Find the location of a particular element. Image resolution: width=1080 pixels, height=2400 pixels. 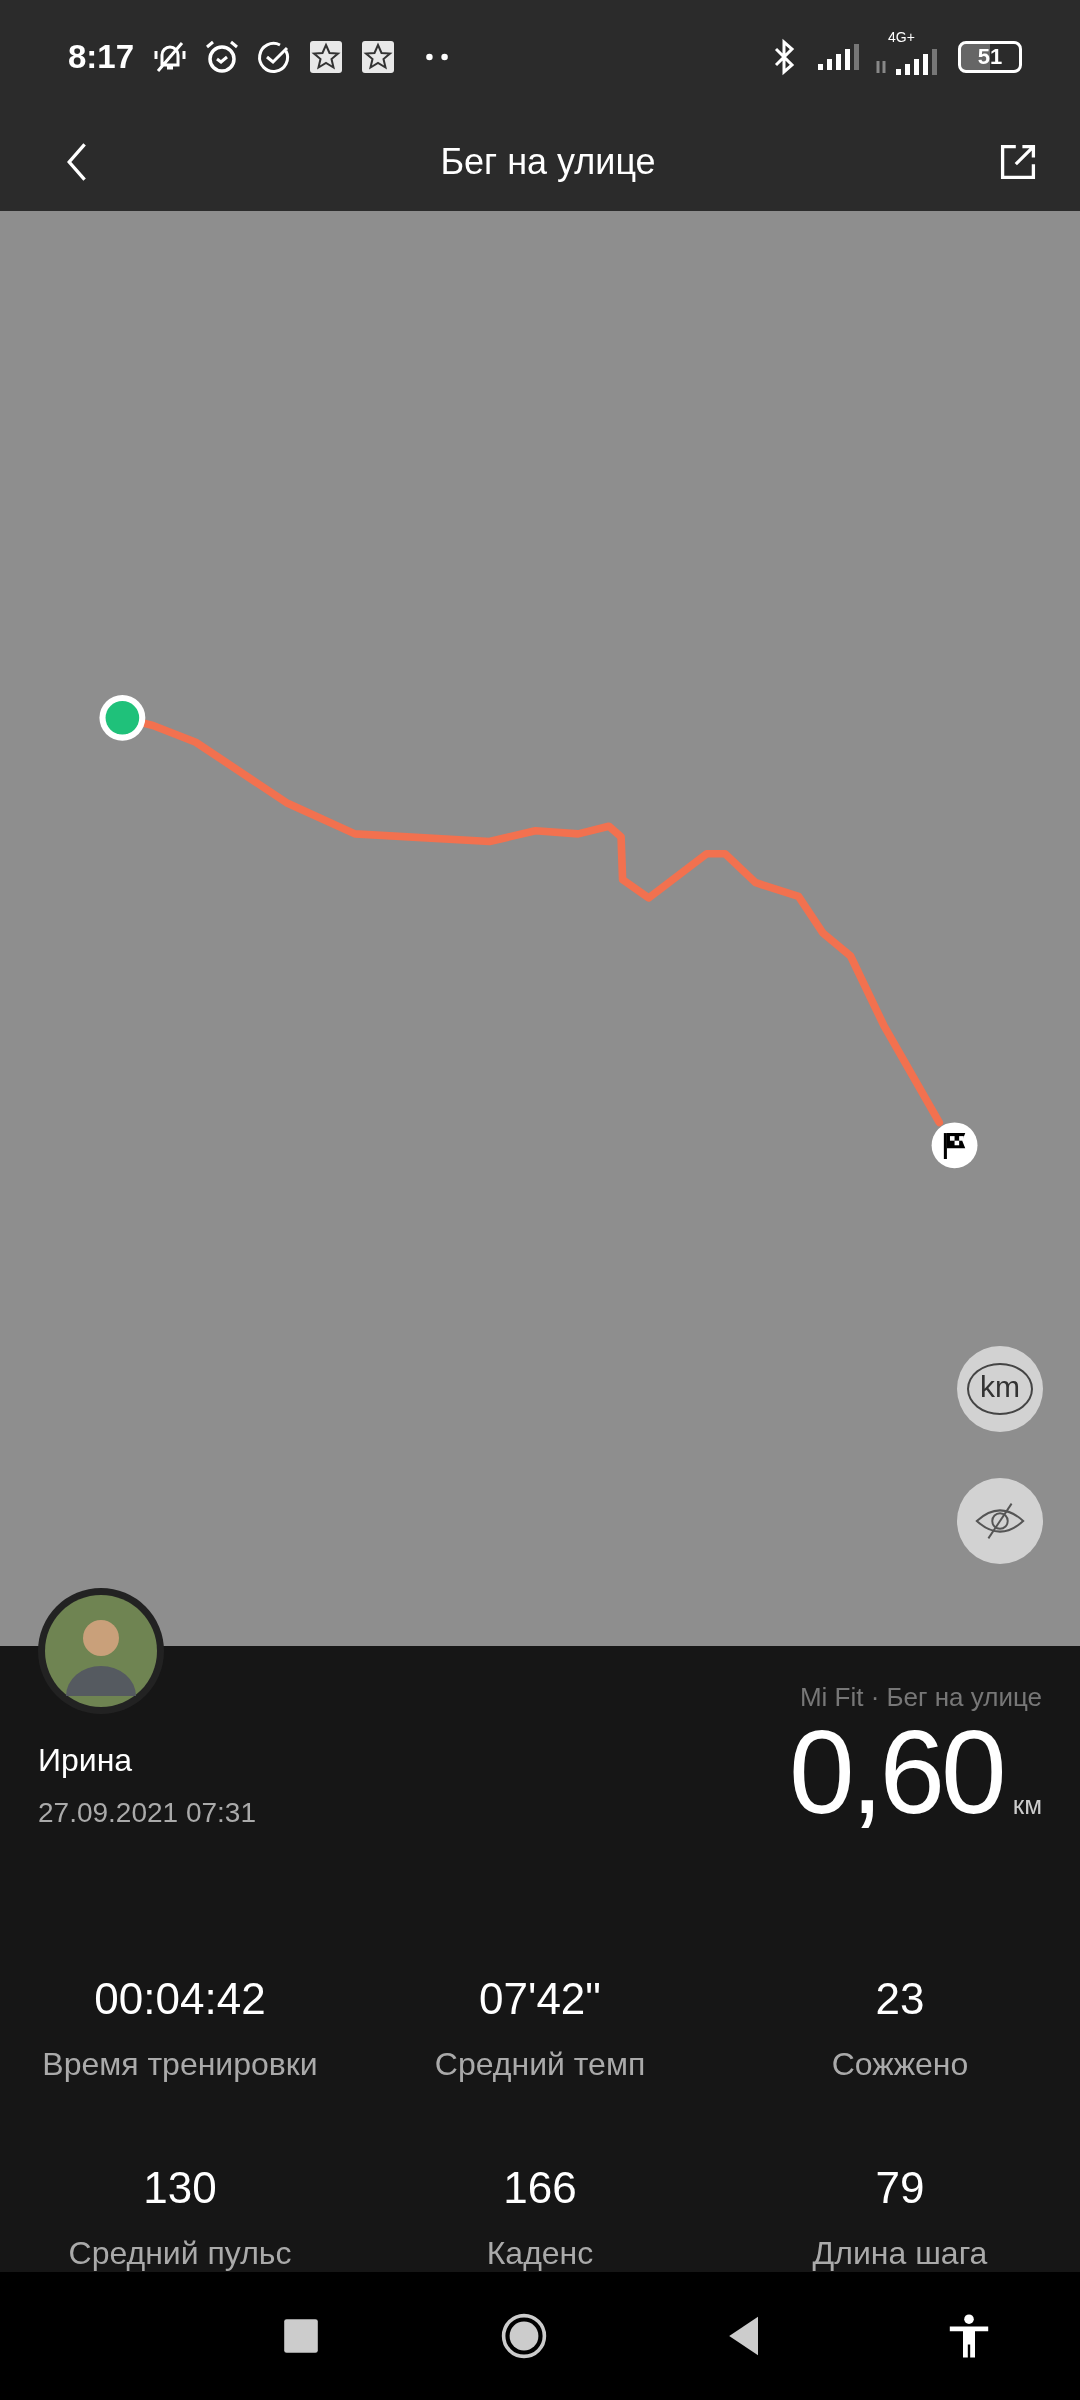

stat-value: 00:04:42 is located at coordinates (180, 1999).